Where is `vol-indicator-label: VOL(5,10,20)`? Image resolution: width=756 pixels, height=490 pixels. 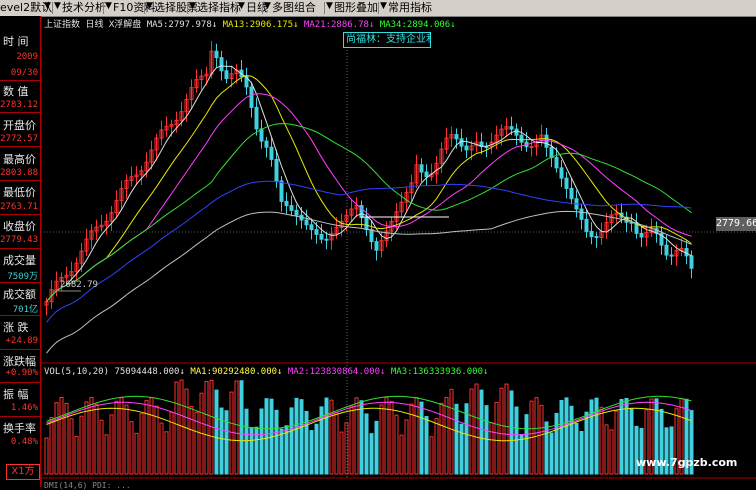
vol-indicator-label: VOL(5,10,20) is located at coordinates (77, 372).